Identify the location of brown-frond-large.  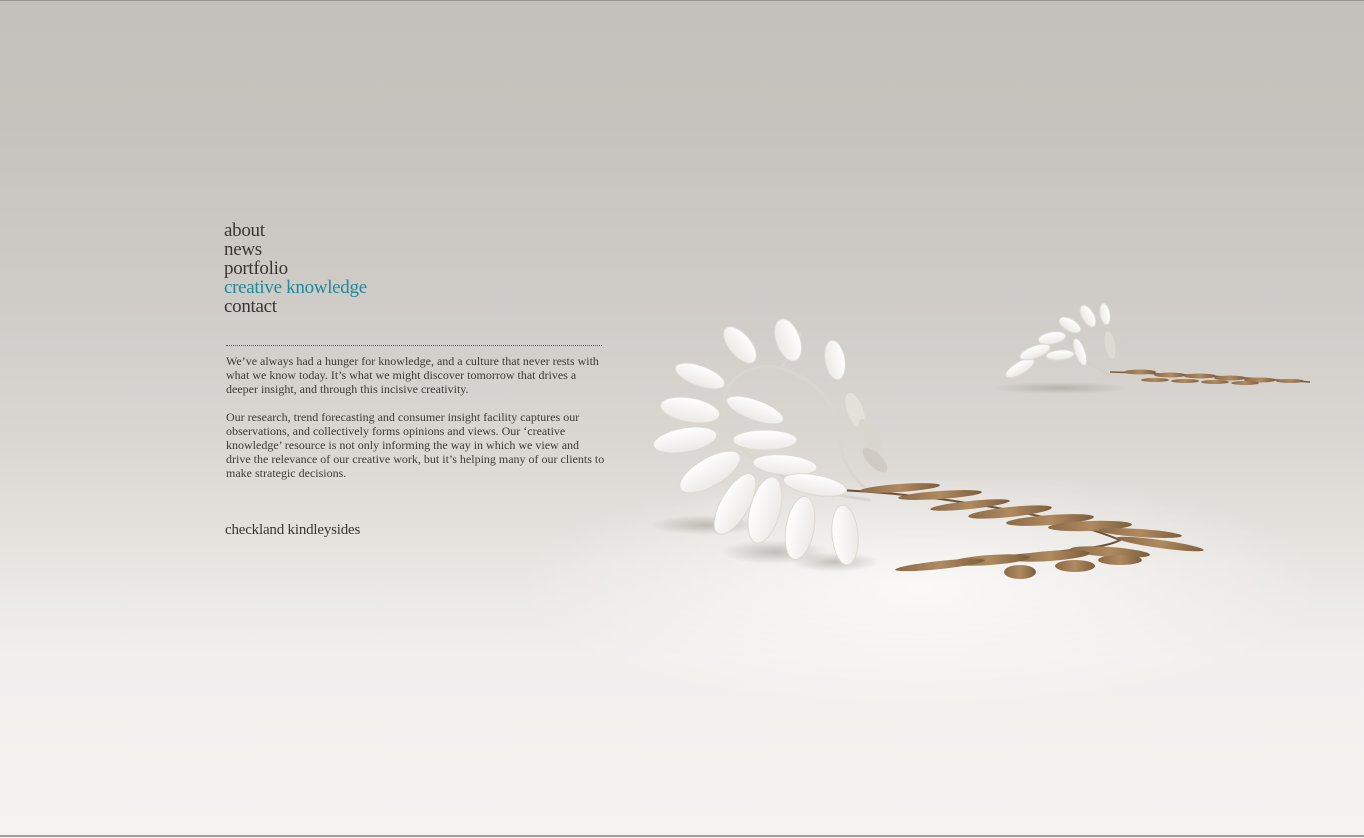
(1021, 531).